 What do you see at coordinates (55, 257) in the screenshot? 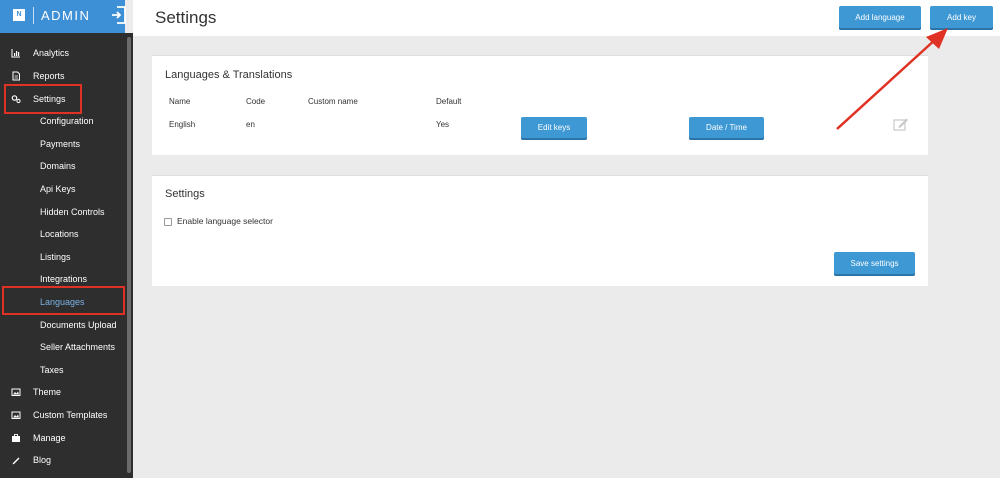
I see `submenu-label: Listings` at bounding box center [55, 257].